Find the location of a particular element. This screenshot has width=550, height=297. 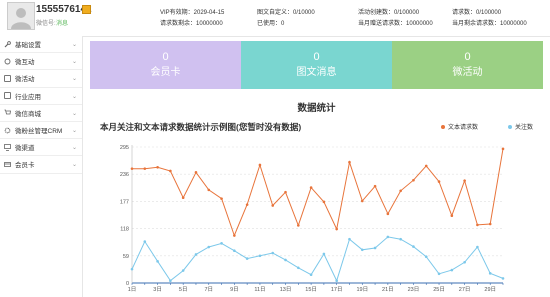

x-tick-label: 27日 is located at coordinates (465, 289).